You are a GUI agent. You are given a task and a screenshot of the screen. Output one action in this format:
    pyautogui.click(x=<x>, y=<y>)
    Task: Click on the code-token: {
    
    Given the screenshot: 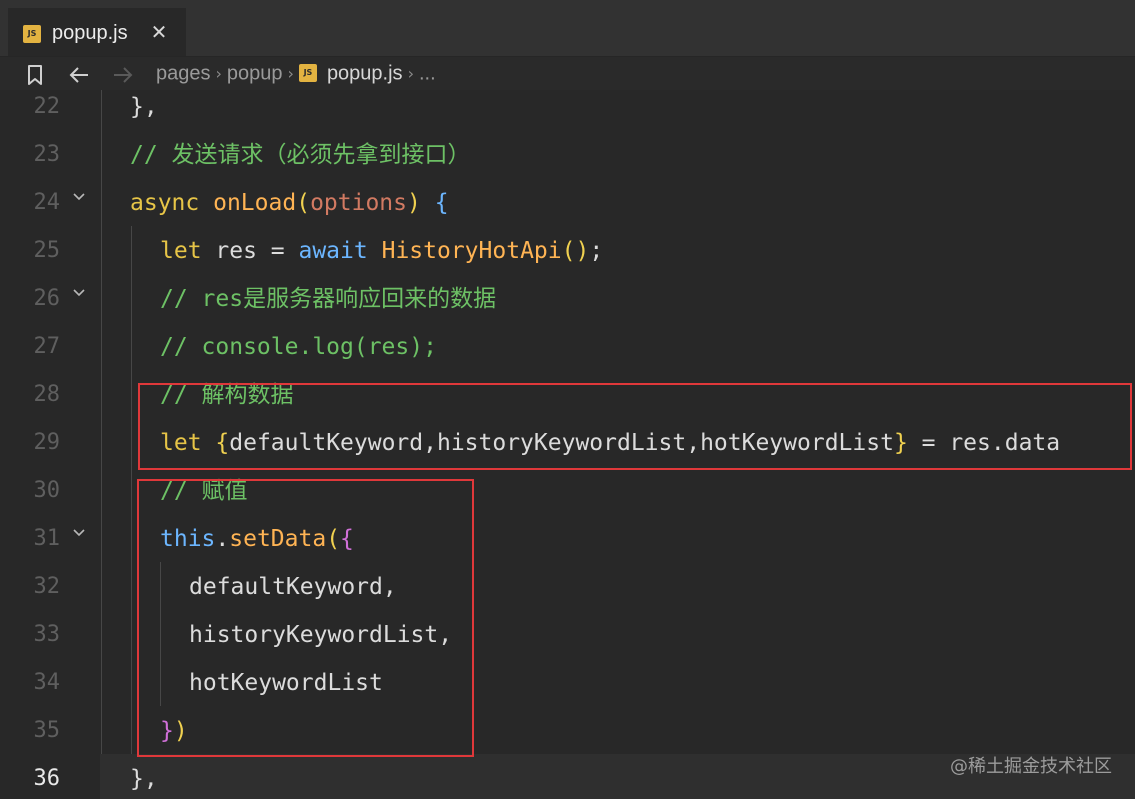 What is the action you would take?
    pyautogui.click(x=441, y=203)
    